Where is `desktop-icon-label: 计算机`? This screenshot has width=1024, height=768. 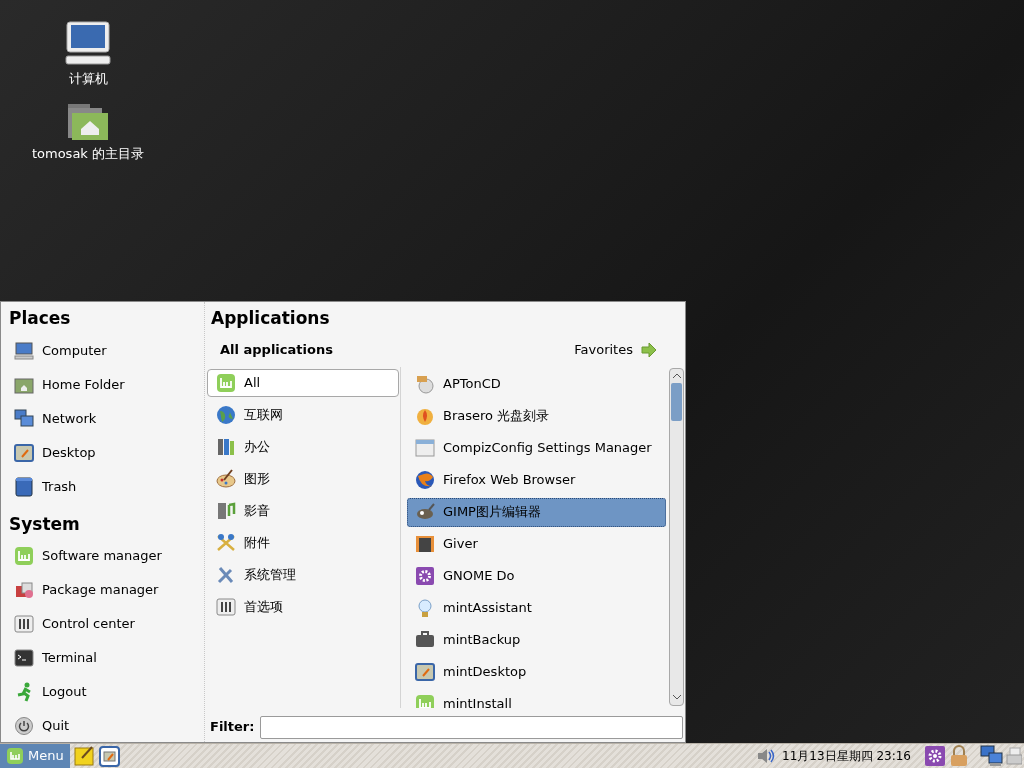
desktop-icon-label: 计算机 is located at coordinates (88, 79).